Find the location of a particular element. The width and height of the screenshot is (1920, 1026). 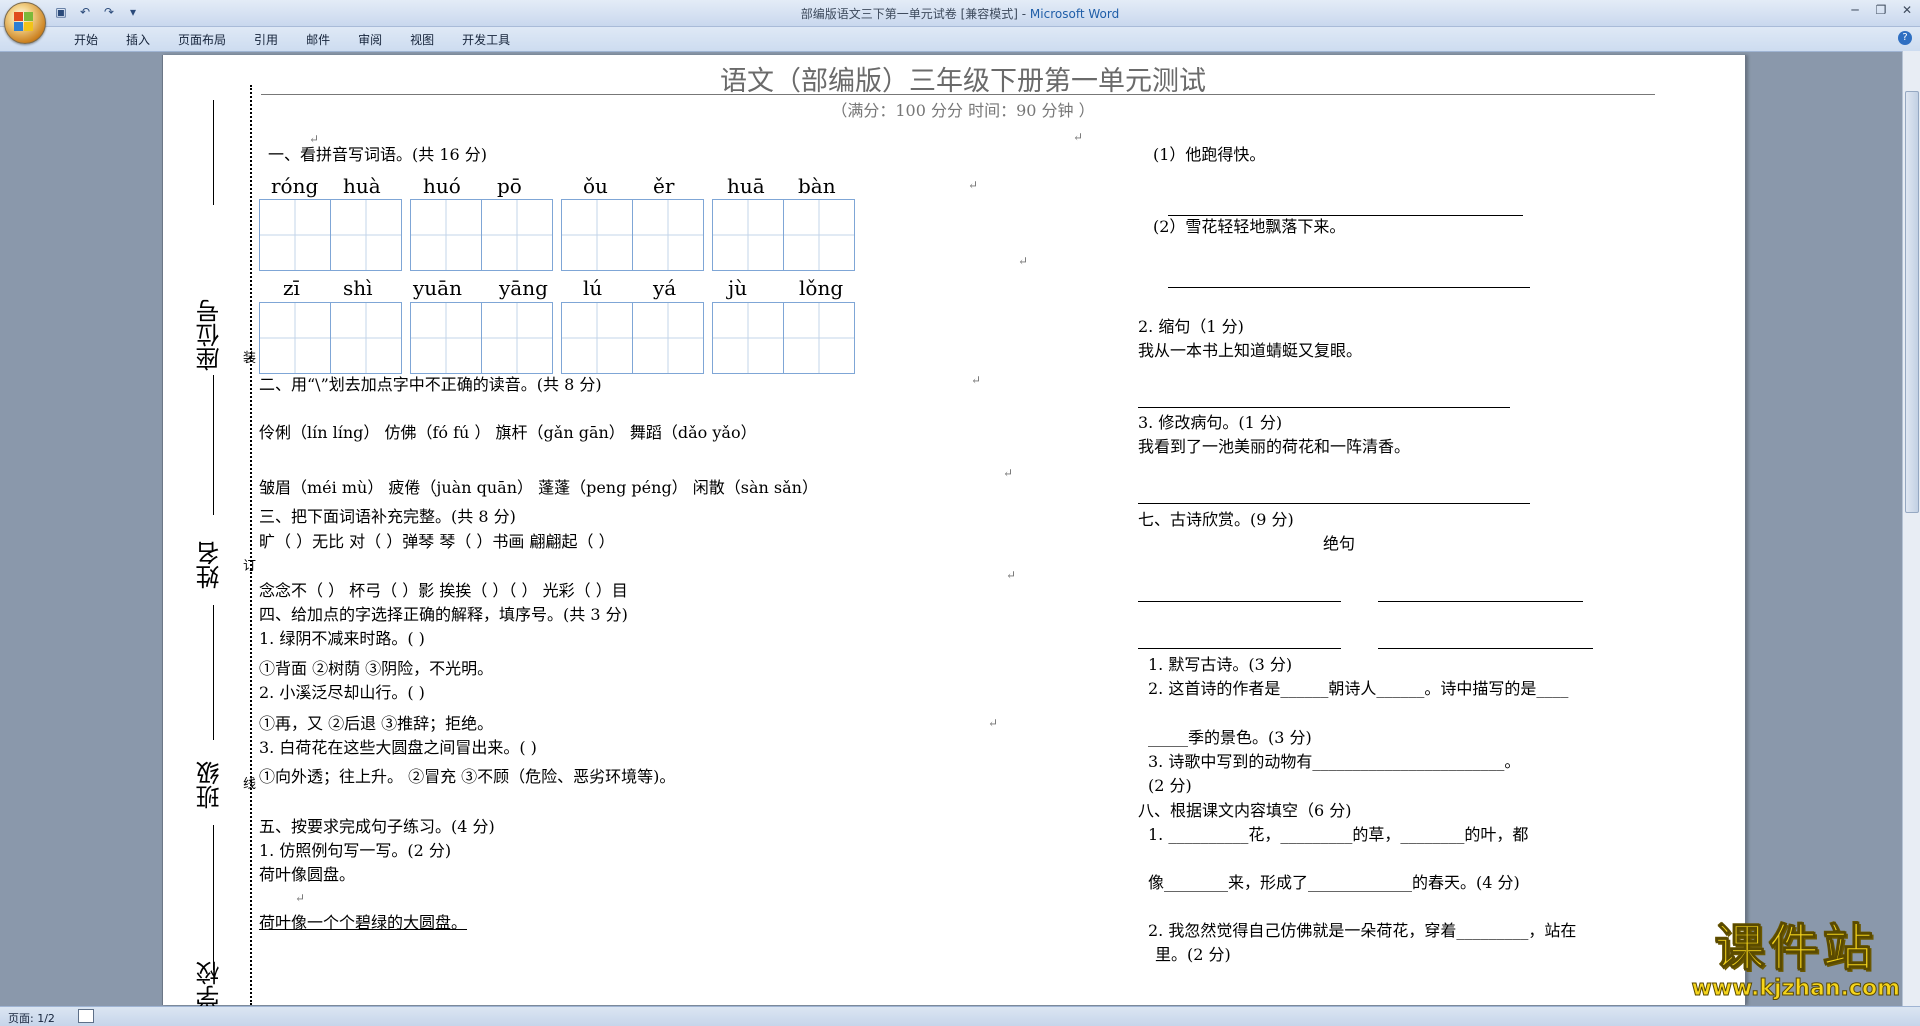

pinyin: huā is located at coordinates (746, 186).